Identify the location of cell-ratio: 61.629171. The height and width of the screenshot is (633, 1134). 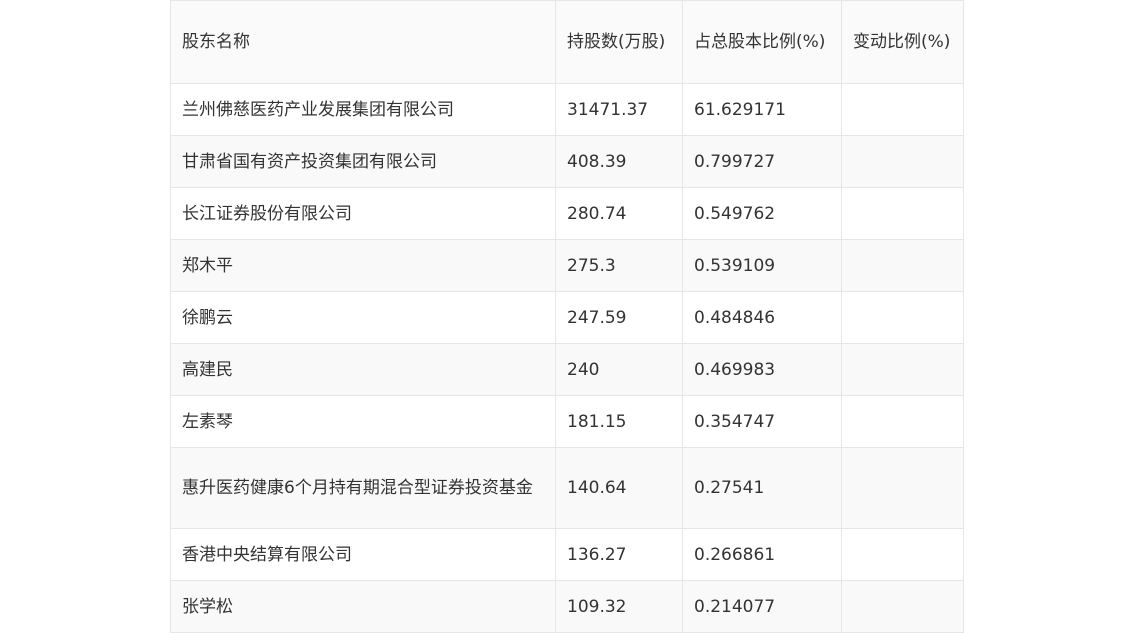
(762, 109).